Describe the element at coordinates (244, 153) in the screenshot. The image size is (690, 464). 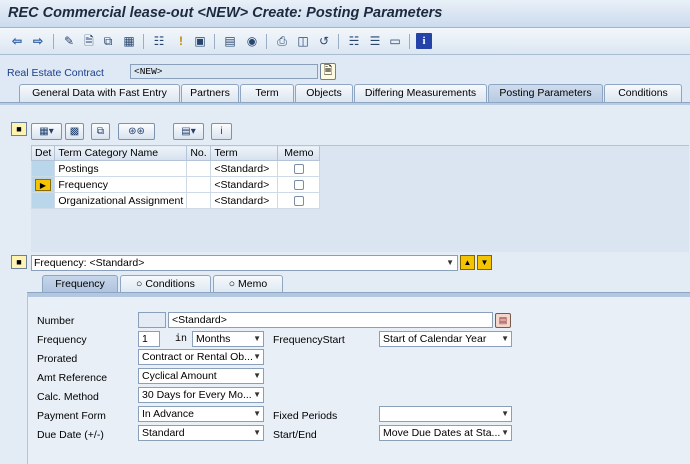
I see `column-header-term: Term` at that location.